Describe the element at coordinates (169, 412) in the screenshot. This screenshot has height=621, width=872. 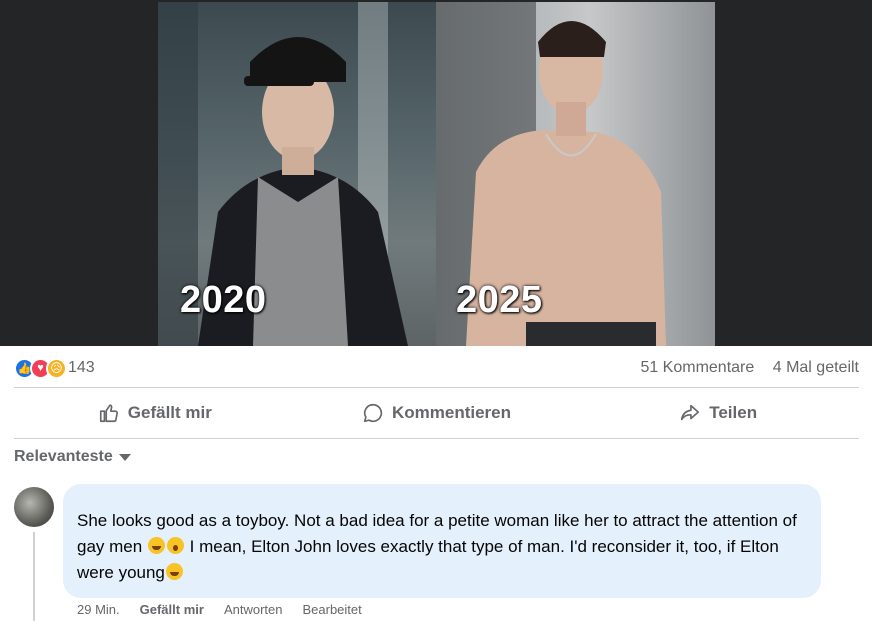
I see `like-button-label: Gefällt mir` at that location.